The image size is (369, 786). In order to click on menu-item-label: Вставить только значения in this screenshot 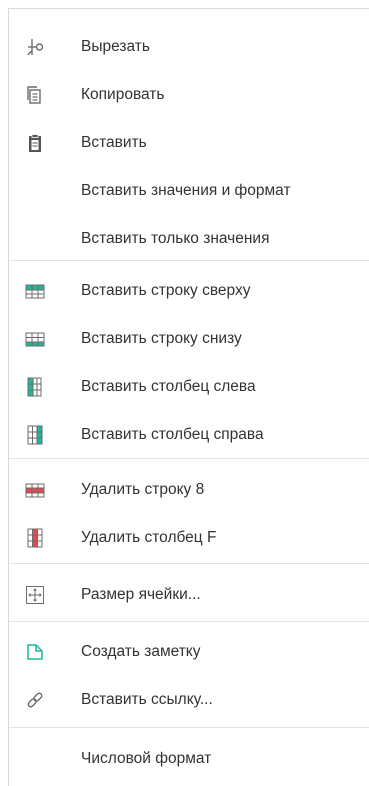, I will do `click(175, 238)`.